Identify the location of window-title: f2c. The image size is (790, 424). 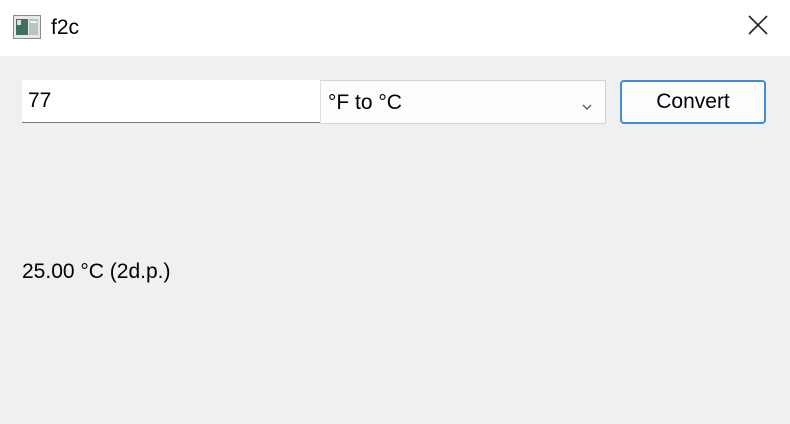
(65, 27).